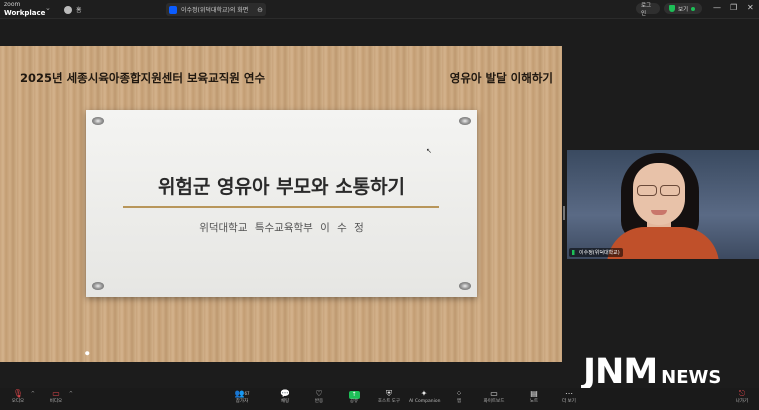 This screenshot has width=759, height=410. What do you see at coordinates (750, 7) in the screenshot?
I see `close-button: ✕` at bounding box center [750, 7].